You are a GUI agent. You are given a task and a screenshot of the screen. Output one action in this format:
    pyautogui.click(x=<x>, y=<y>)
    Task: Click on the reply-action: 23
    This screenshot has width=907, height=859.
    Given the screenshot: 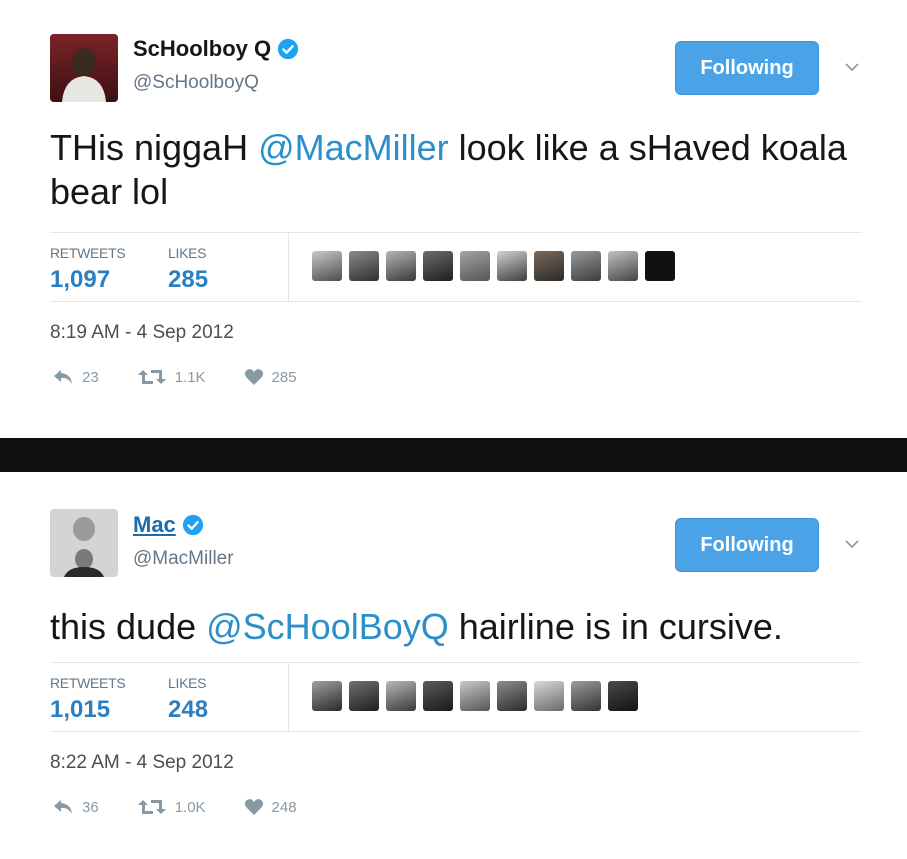 What is the action you would take?
    pyautogui.click(x=75, y=377)
    